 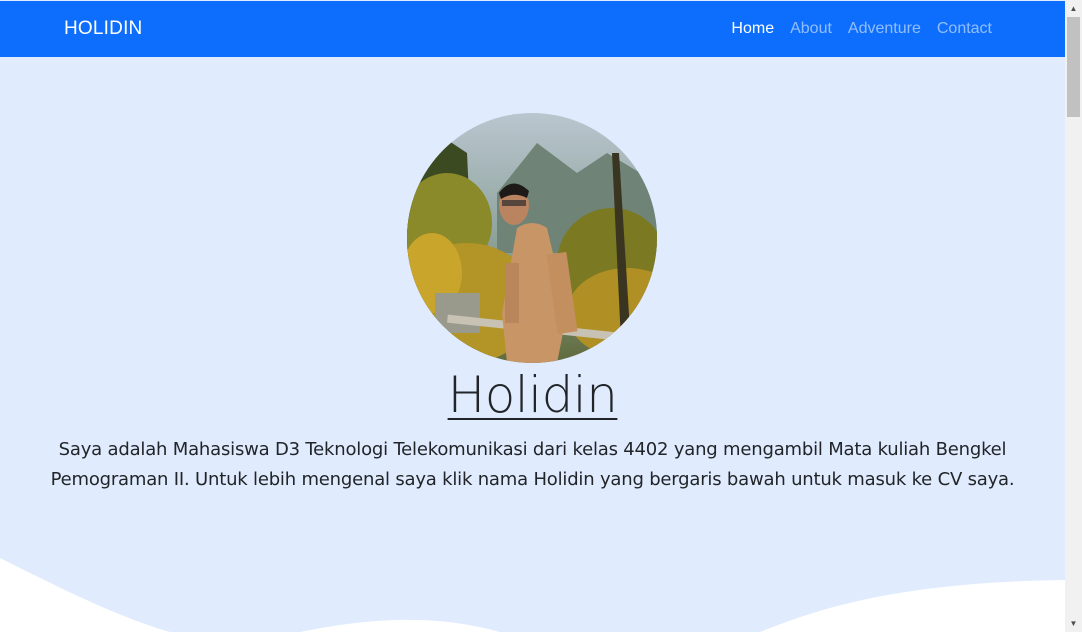 What do you see at coordinates (884, 29) in the screenshot?
I see `nav-link-adventure: Adventure` at bounding box center [884, 29].